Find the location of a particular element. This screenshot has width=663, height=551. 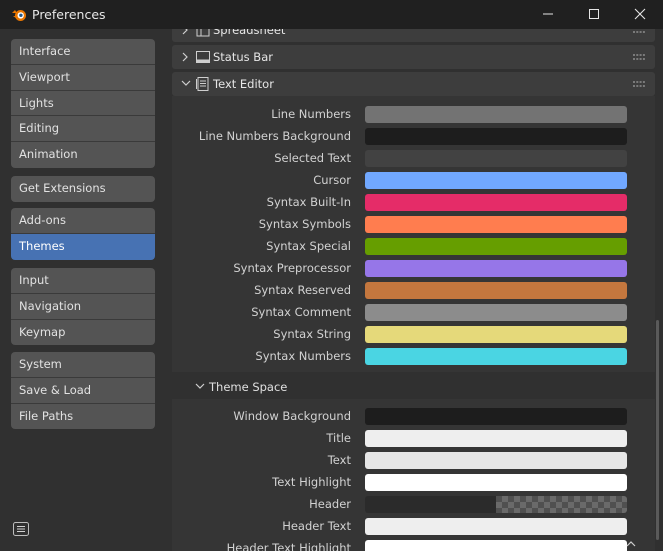

minimize-icon is located at coordinates (548, 14).